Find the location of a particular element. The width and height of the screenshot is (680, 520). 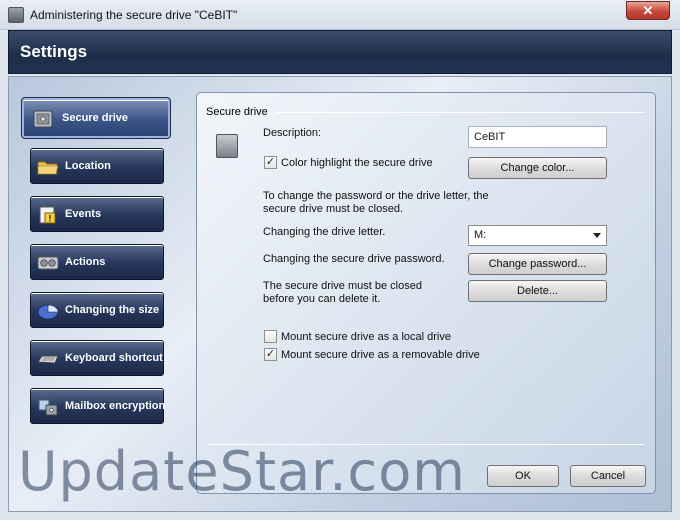

chevron-down-icon is located at coordinates (597, 235).